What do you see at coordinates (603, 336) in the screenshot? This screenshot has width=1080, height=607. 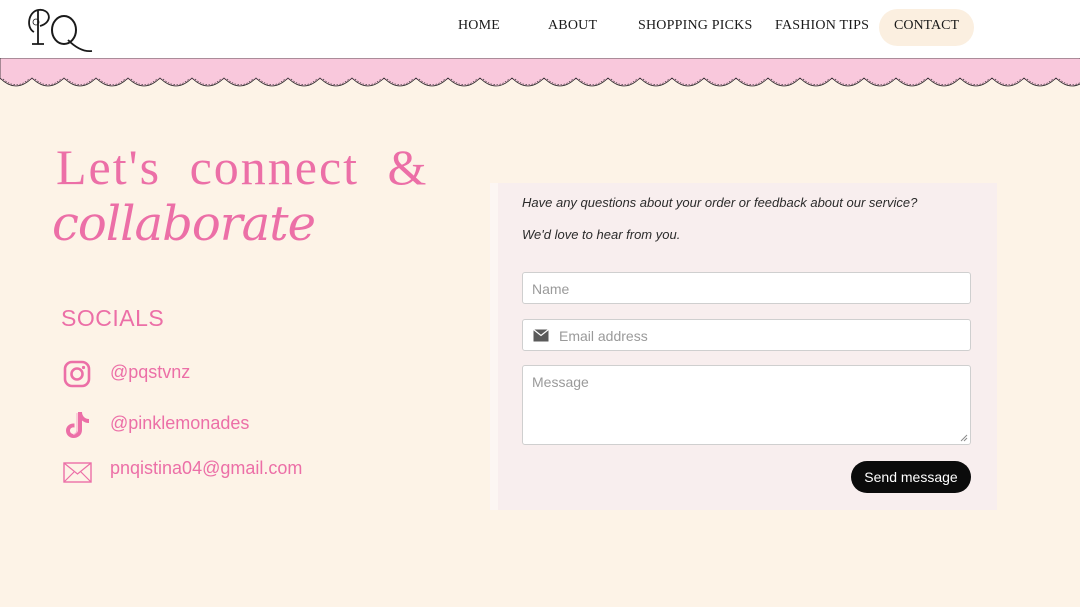 I see `email-placeholder: Email address` at bounding box center [603, 336].